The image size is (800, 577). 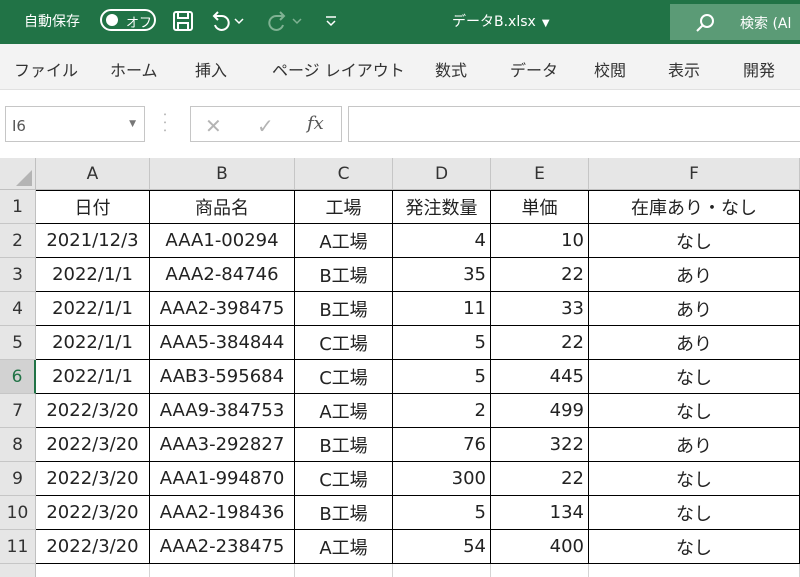 I want to click on column-header-c: C, so click(x=344, y=174).